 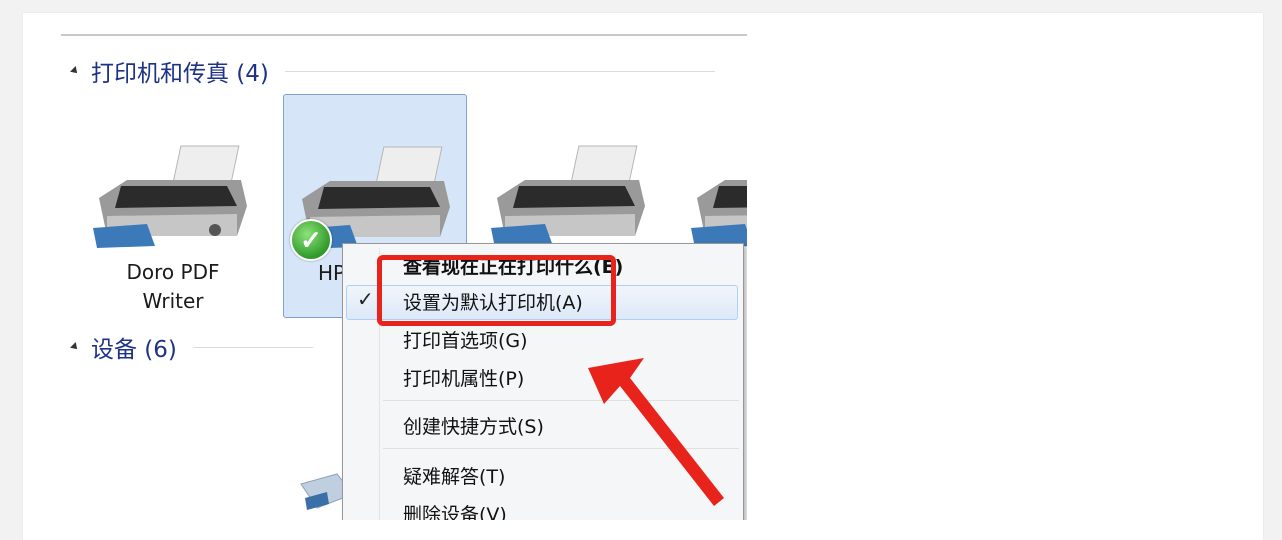 I want to click on printer-tile-doro: Doro PDF Writer, so click(x=173, y=206).